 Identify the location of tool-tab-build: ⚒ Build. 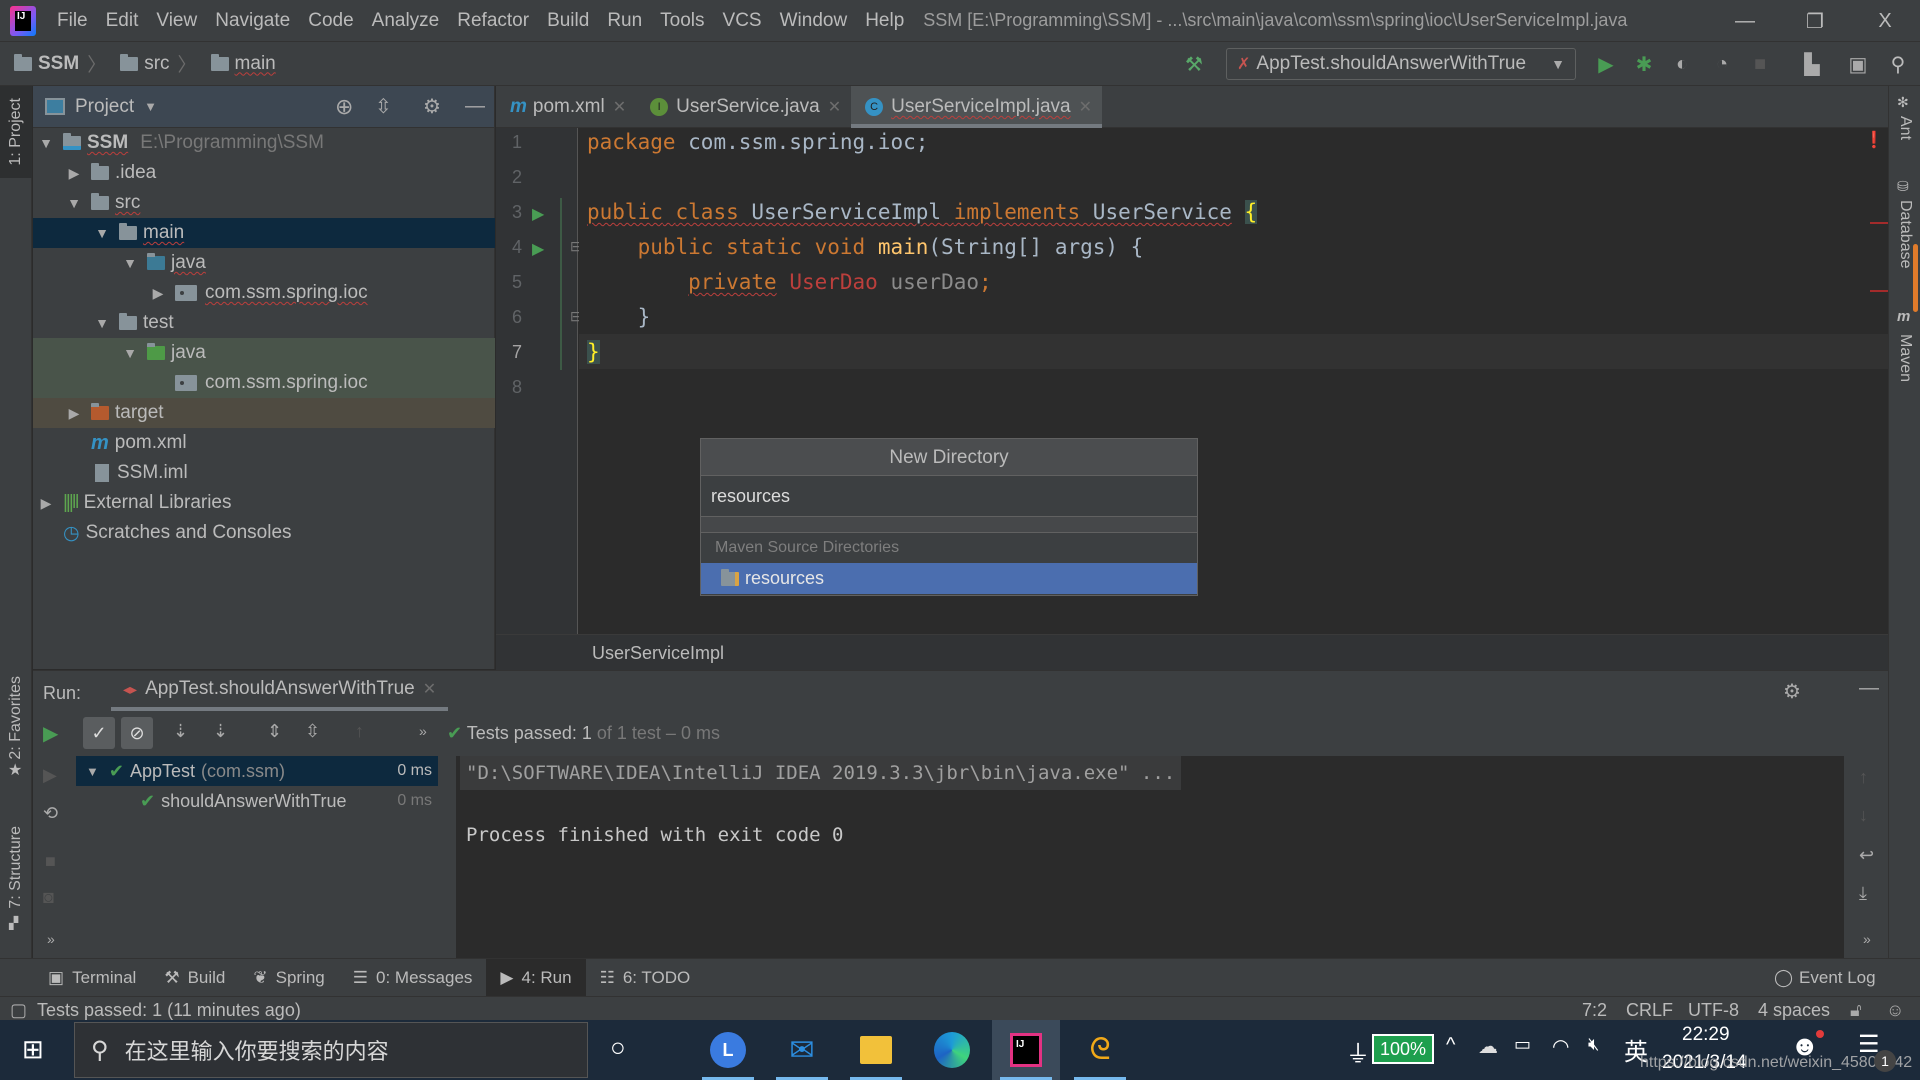
(194, 978).